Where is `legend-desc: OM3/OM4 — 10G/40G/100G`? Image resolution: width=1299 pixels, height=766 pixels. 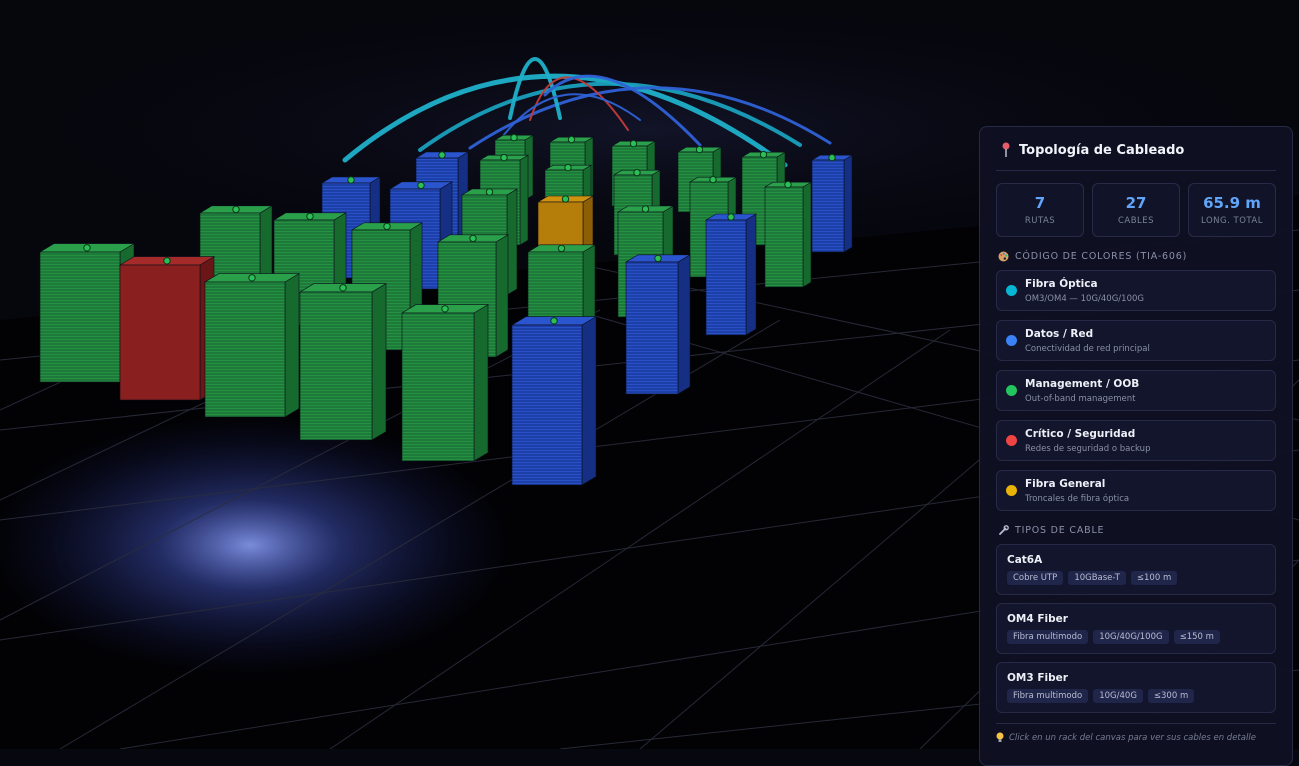 legend-desc: OM3/OM4 — 10G/40G/100G is located at coordinates (1084, 298).